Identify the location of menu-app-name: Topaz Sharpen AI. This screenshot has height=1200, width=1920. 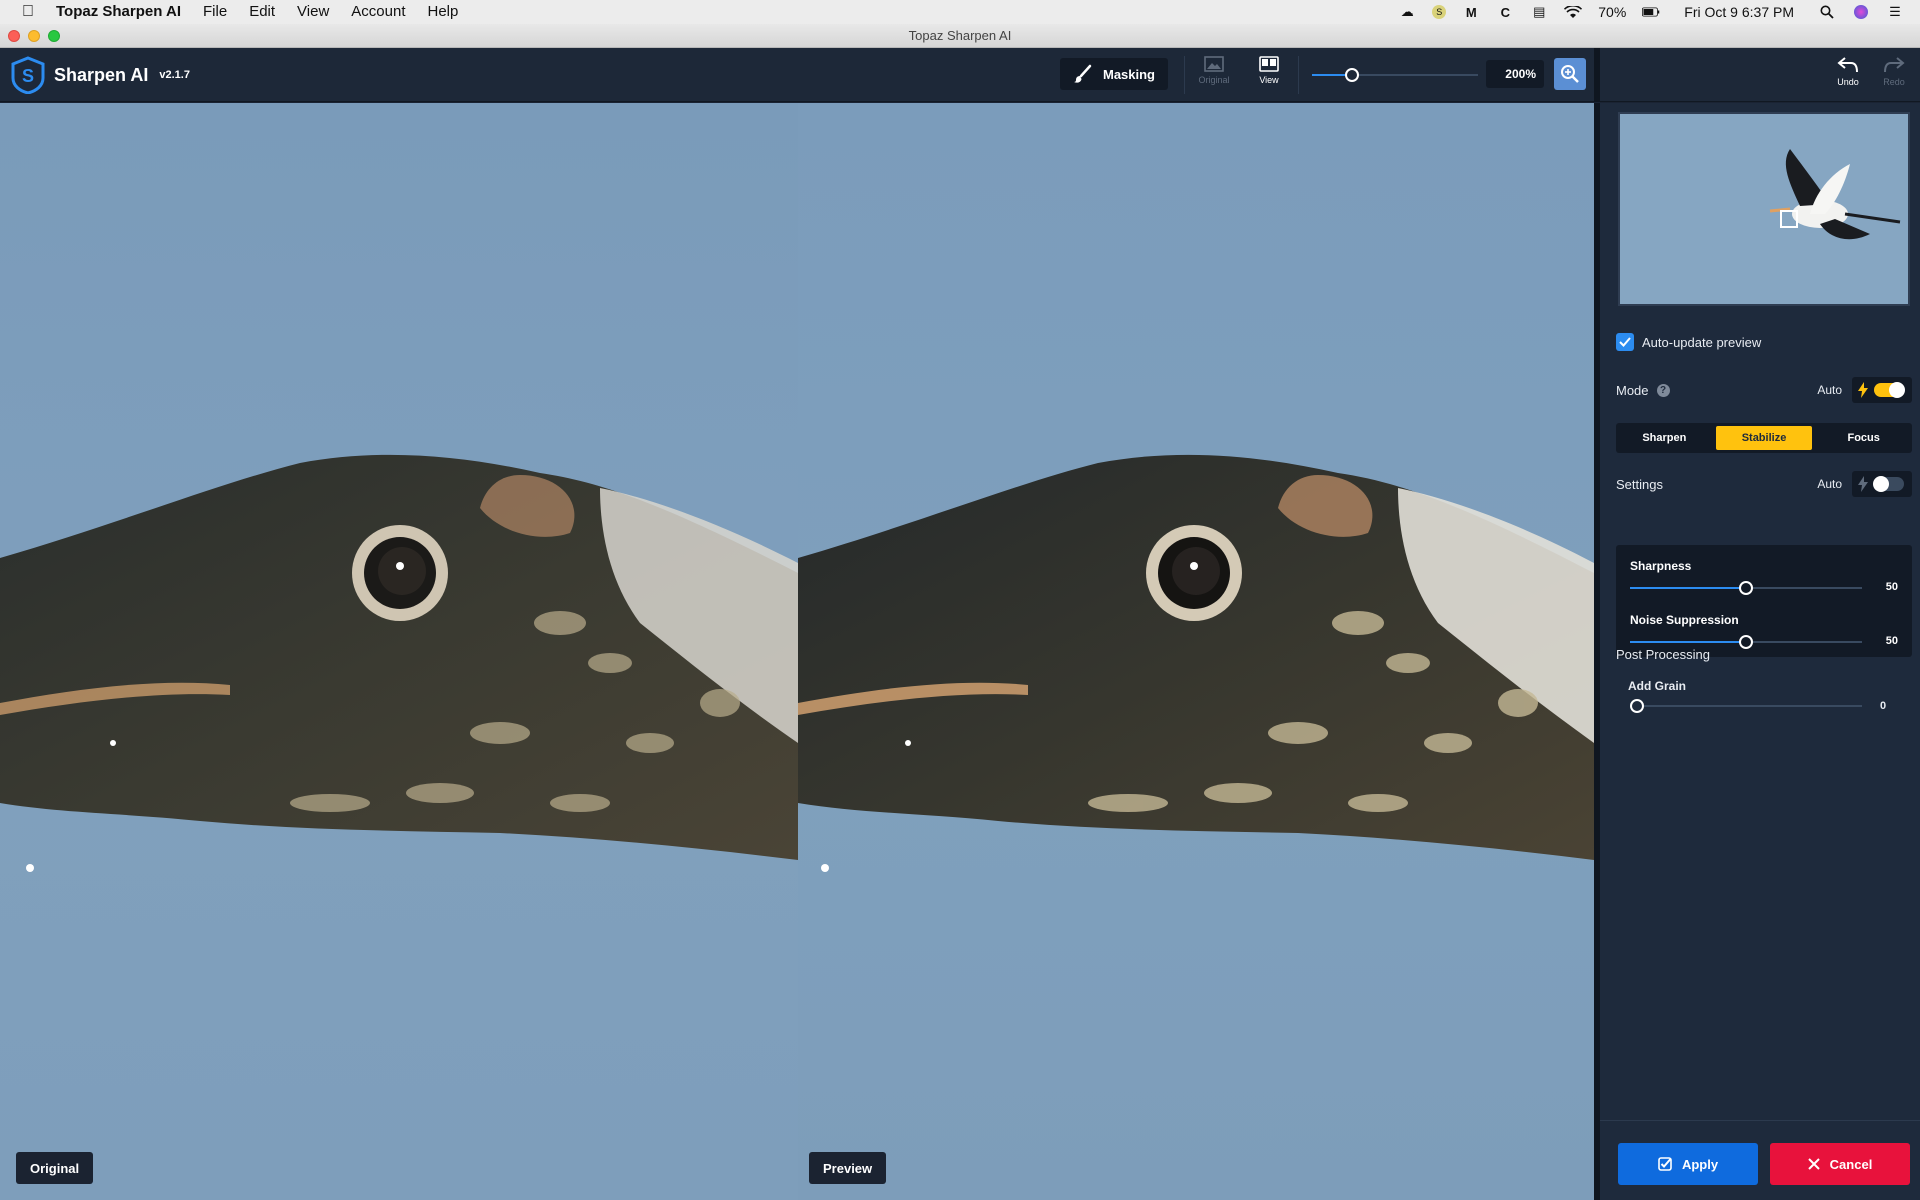
(124, 12).